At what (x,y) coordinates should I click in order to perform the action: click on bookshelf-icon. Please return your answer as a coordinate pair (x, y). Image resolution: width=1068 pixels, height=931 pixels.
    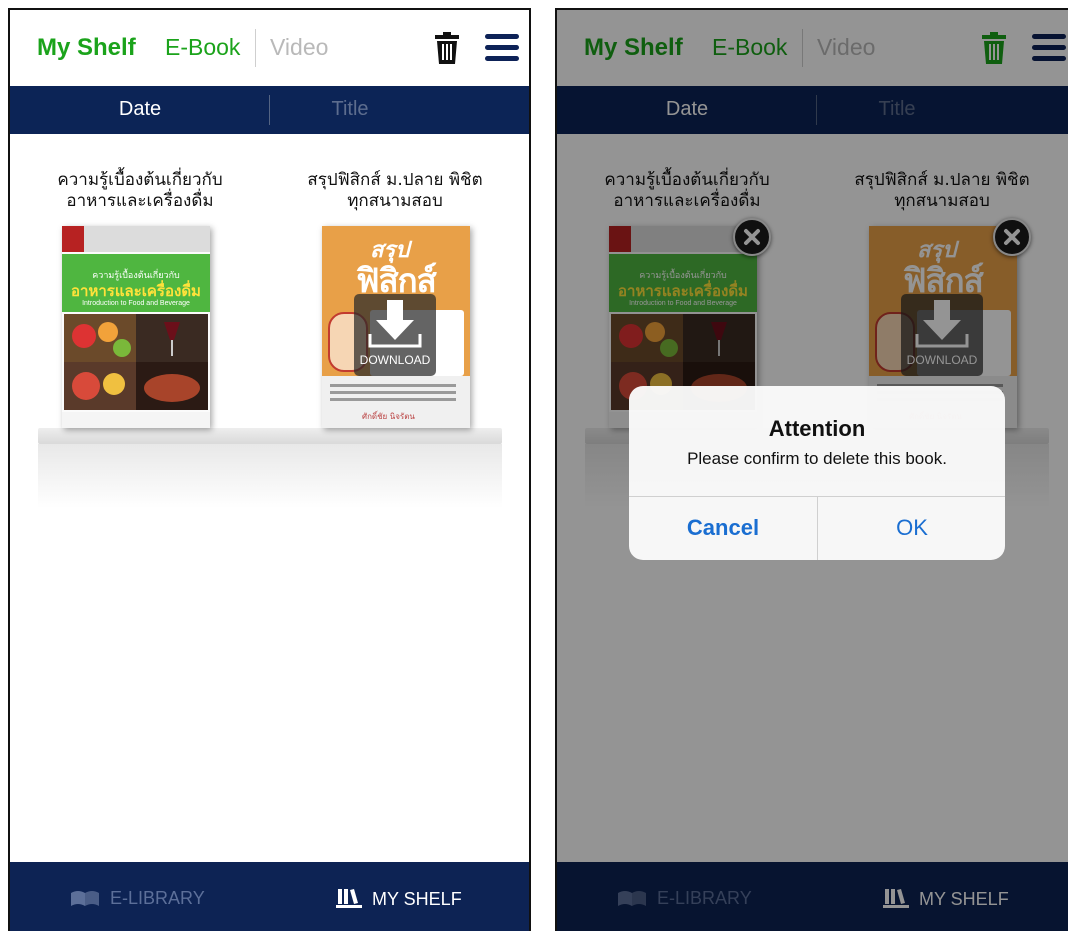
    Looking at the image, I should click on (349, 898).